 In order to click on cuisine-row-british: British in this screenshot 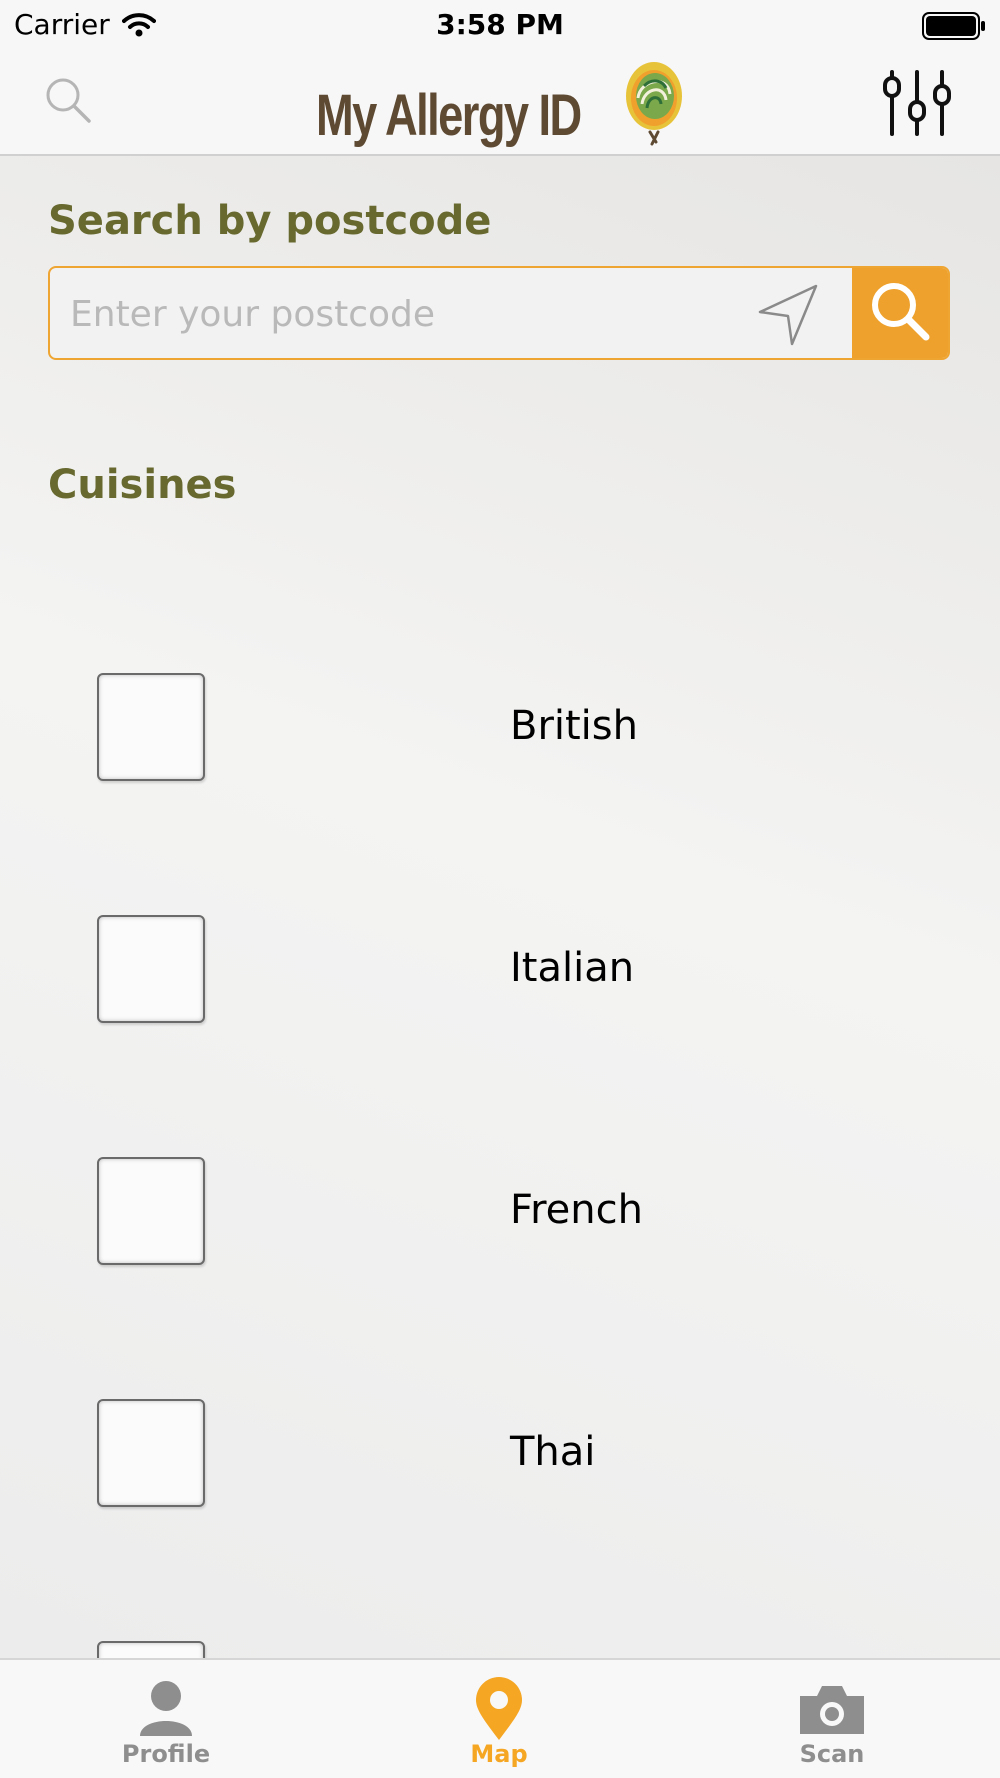, I will do `click(500, 728)`.